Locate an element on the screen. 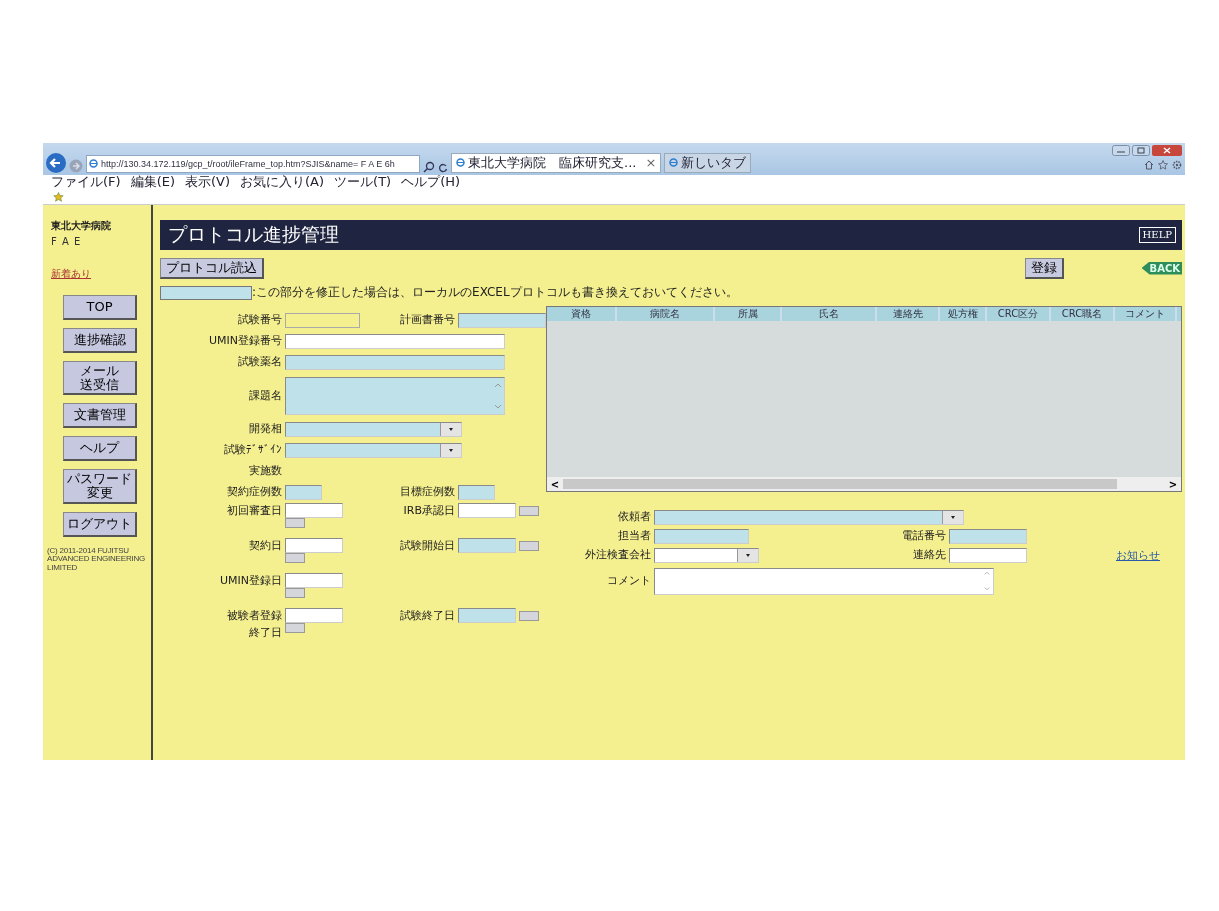  browser-tab: 東北大学病院 臨床研究支... × is located at coordinates (556, 162).